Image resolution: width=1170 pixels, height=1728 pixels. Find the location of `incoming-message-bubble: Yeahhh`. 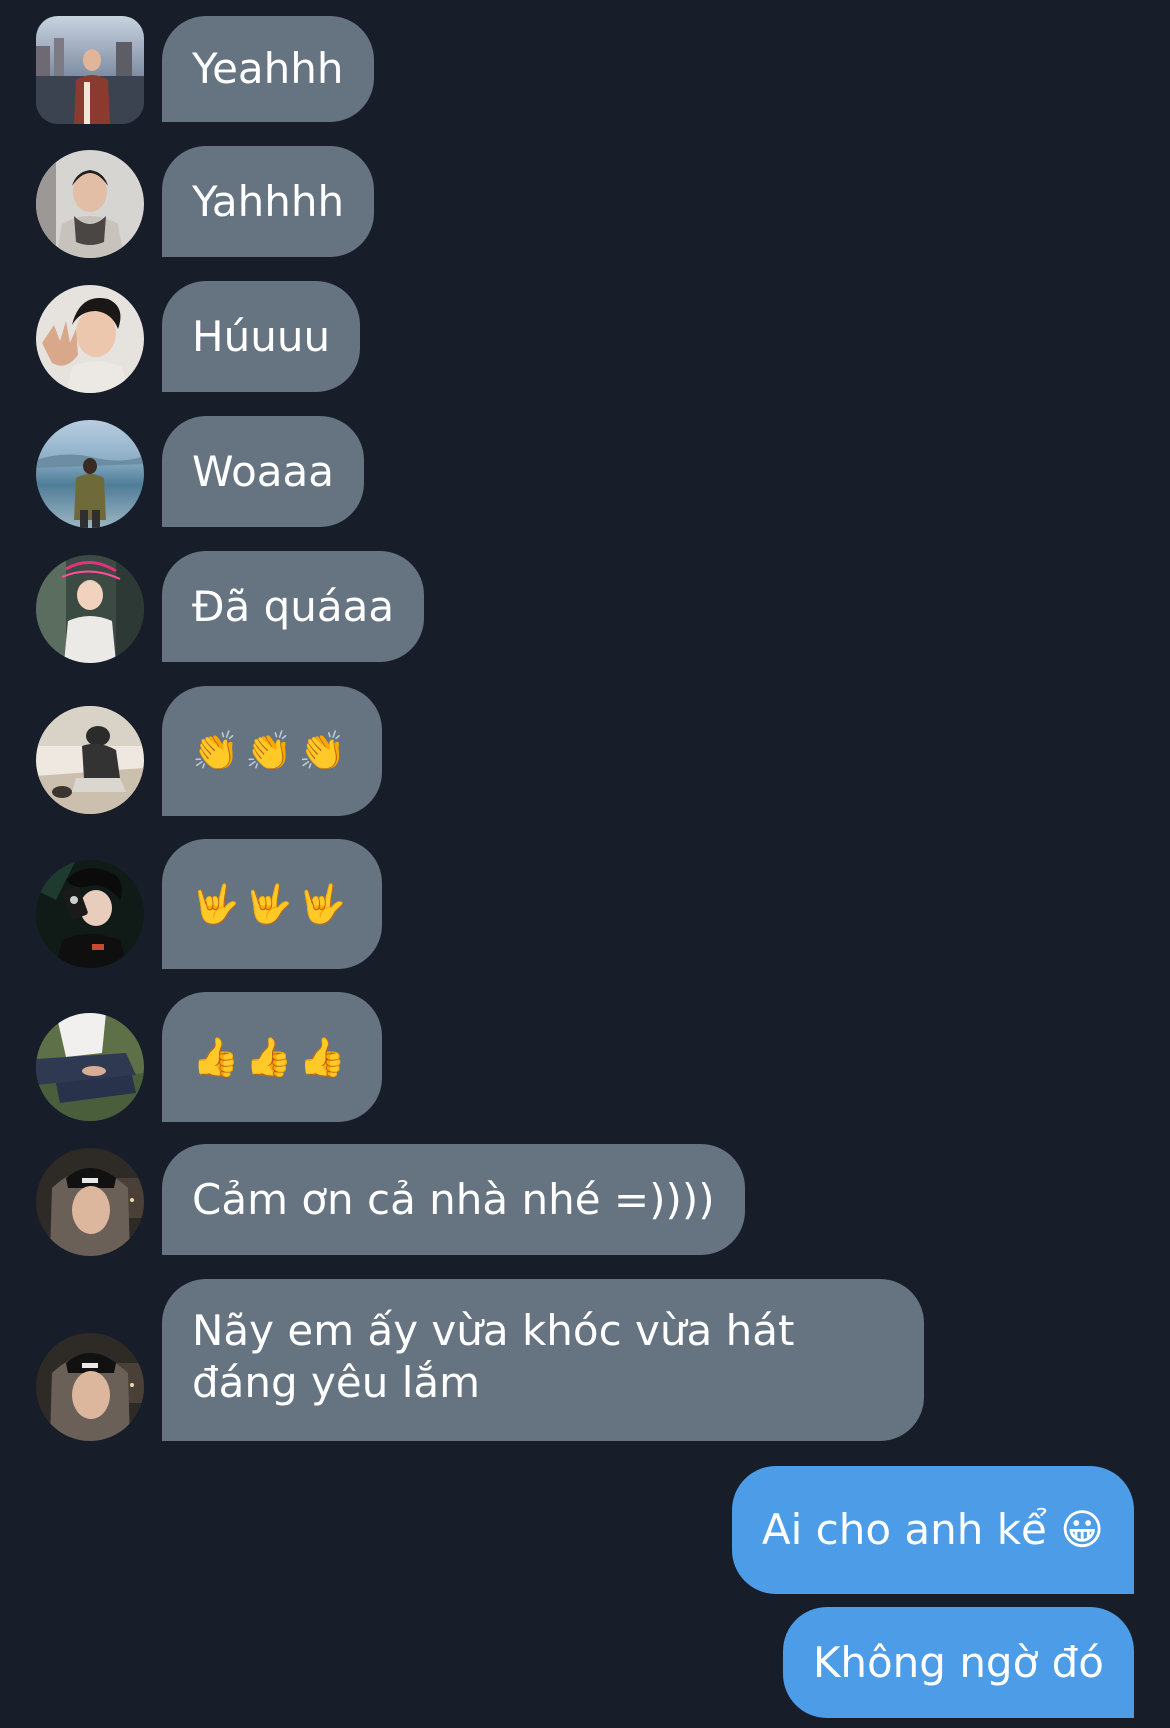

incoming-message-bubble: Yeahhh is located at coordinates (268, 69).